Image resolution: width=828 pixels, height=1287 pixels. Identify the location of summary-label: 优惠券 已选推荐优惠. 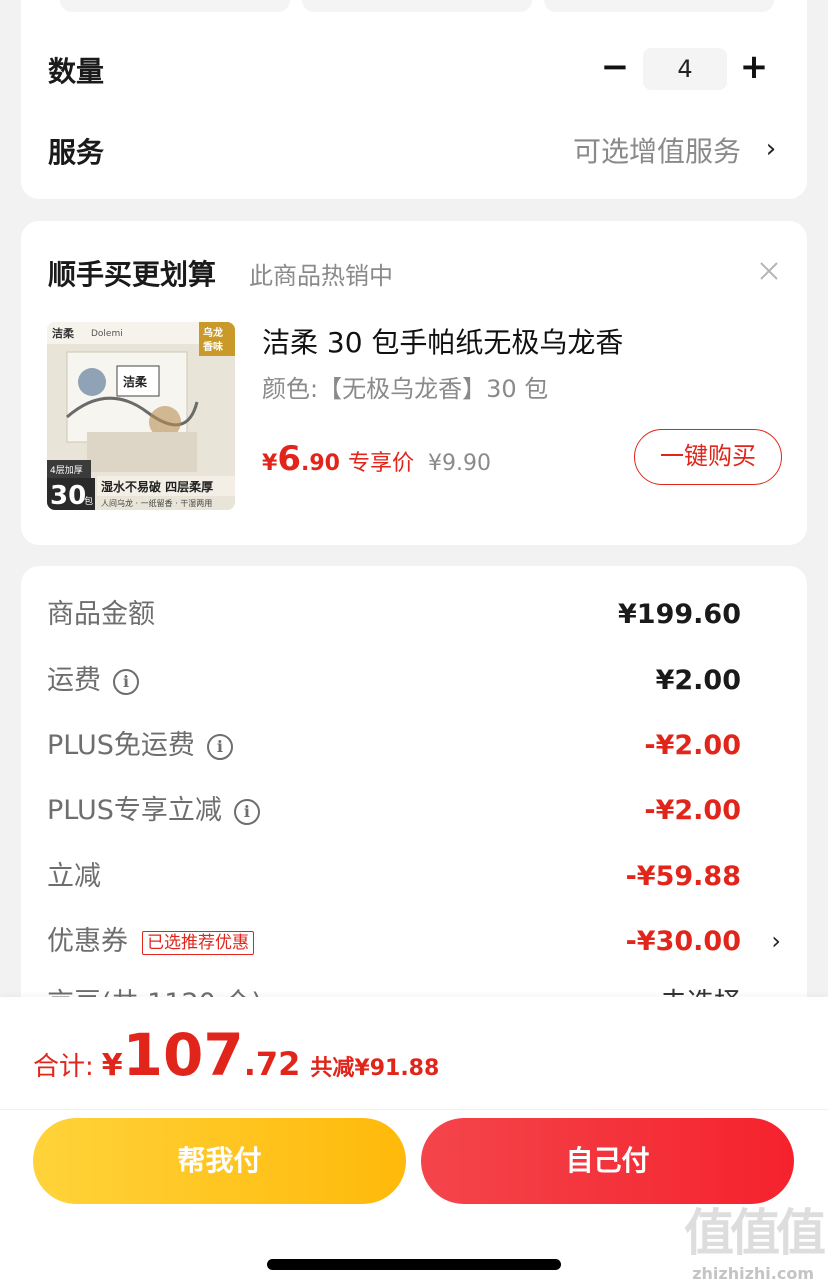
(150, 942).